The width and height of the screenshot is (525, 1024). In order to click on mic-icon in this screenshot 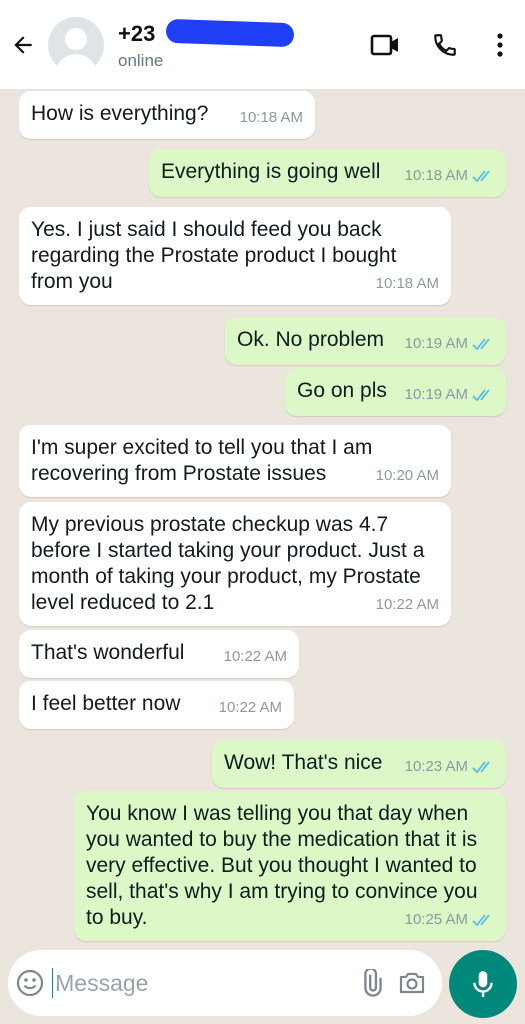, I will do `click(483, 984)`.